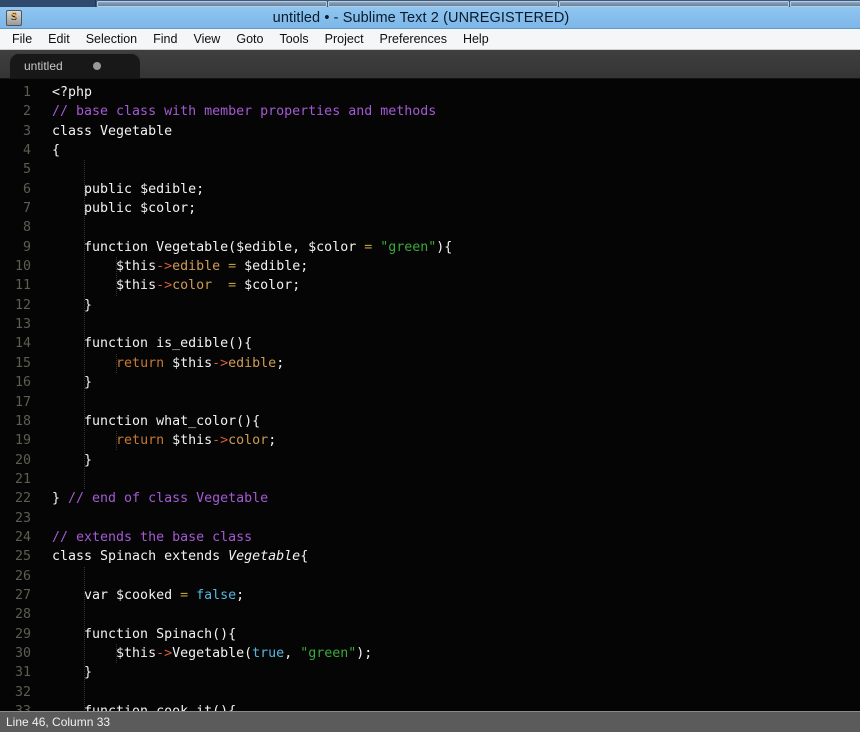  Describe the element at coordinates (26, 92) in the screenshot. I see `line-number: 1` at that location.